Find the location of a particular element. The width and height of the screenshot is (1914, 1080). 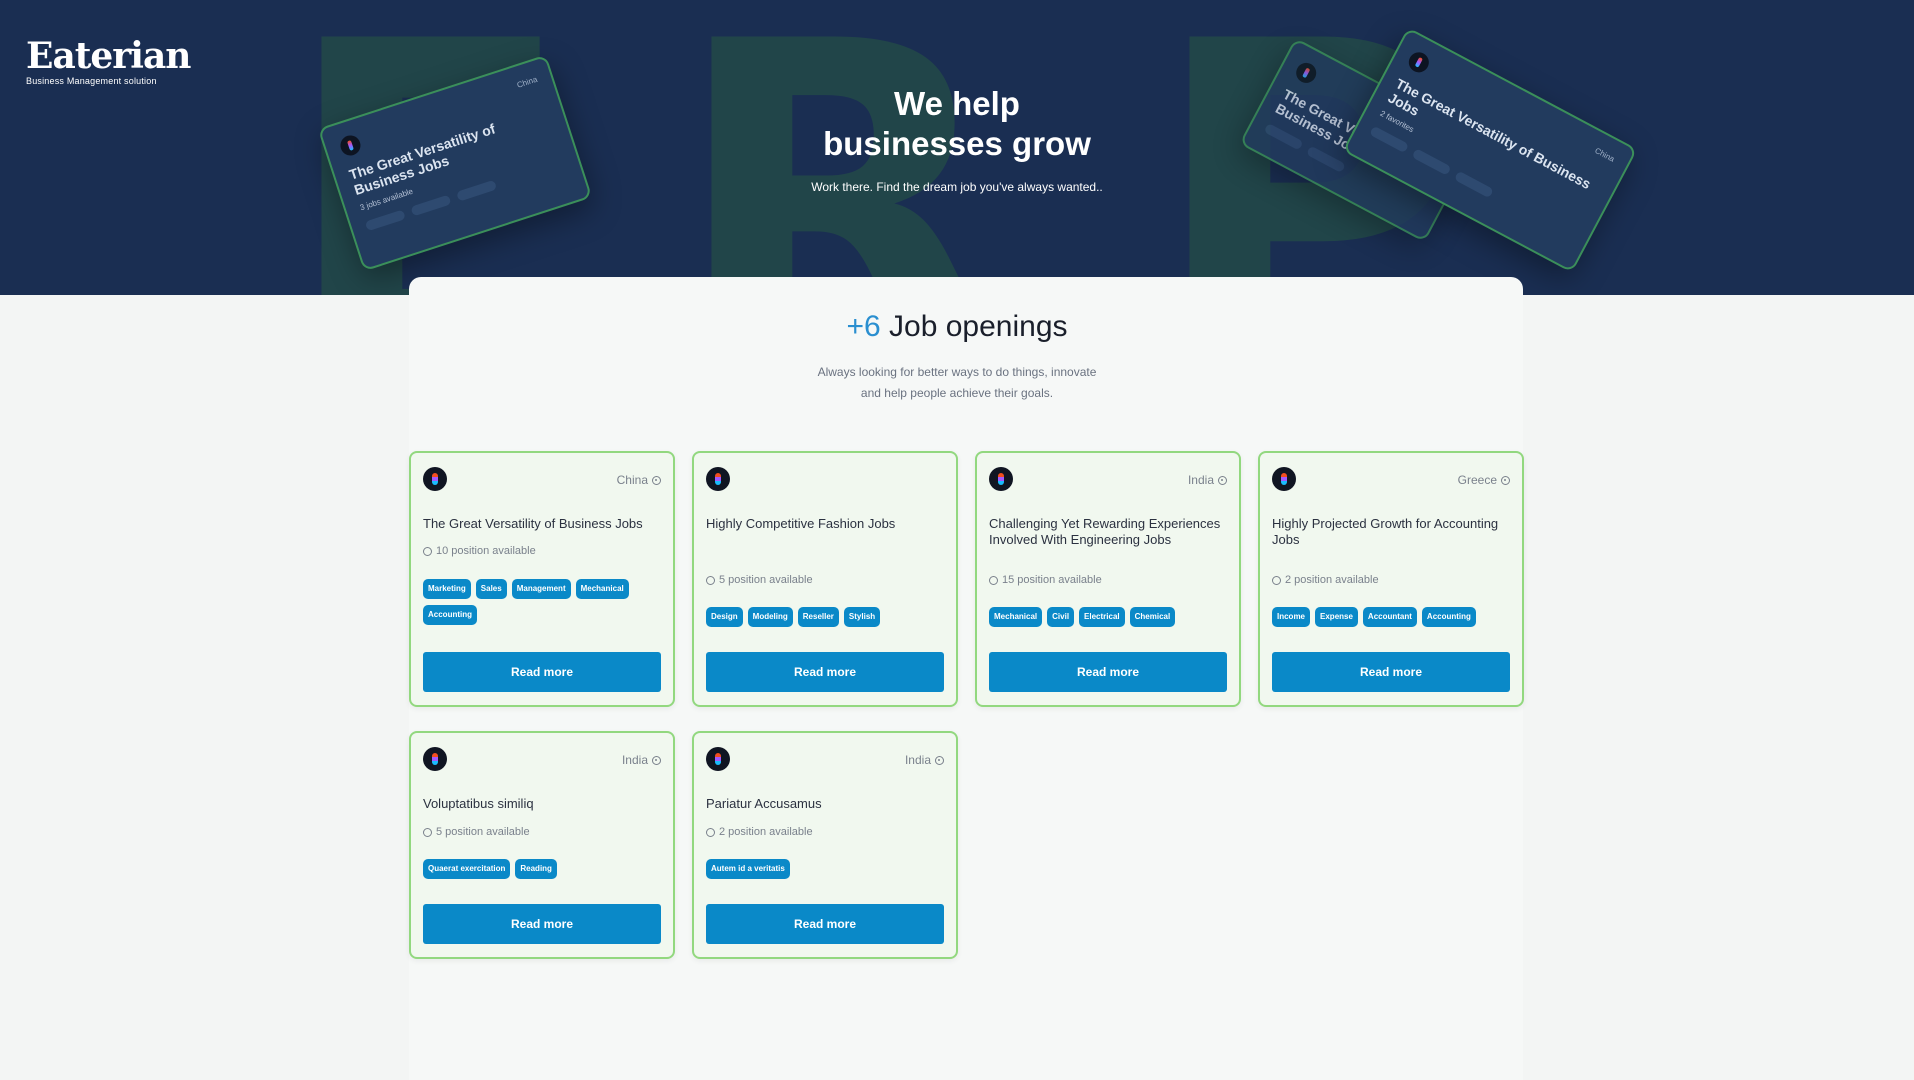

job-tag: Expense is located at coordinates (1336, 617).